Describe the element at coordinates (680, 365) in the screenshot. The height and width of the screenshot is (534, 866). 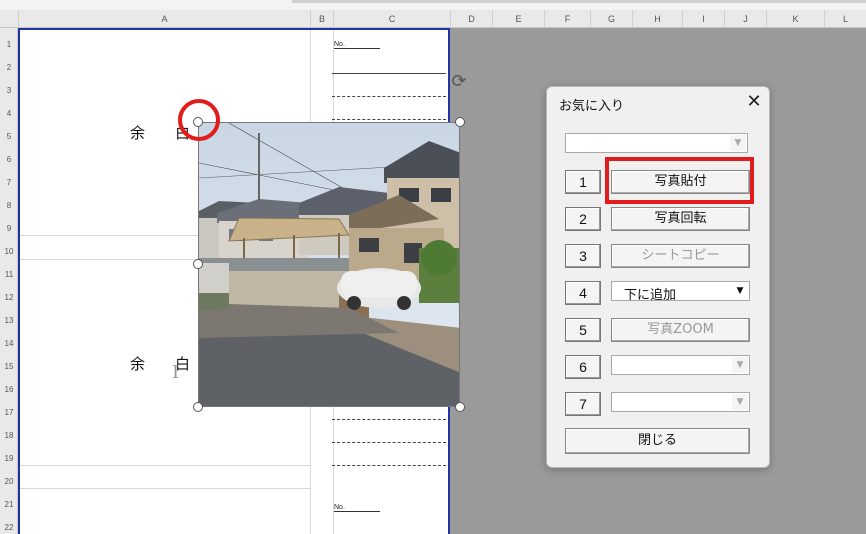
I see `combo-6: ▼` at that location.